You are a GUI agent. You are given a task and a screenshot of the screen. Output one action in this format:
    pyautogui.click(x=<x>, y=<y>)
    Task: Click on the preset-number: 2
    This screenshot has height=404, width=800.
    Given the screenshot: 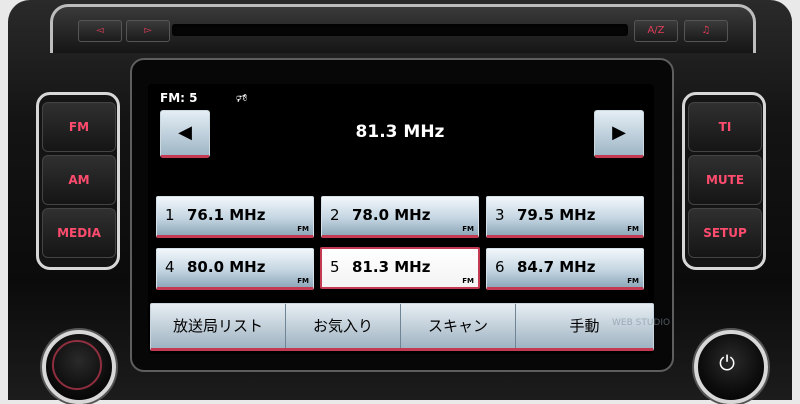 What is the action you would take?
    pyautogui.click(x=335, y=215)
    